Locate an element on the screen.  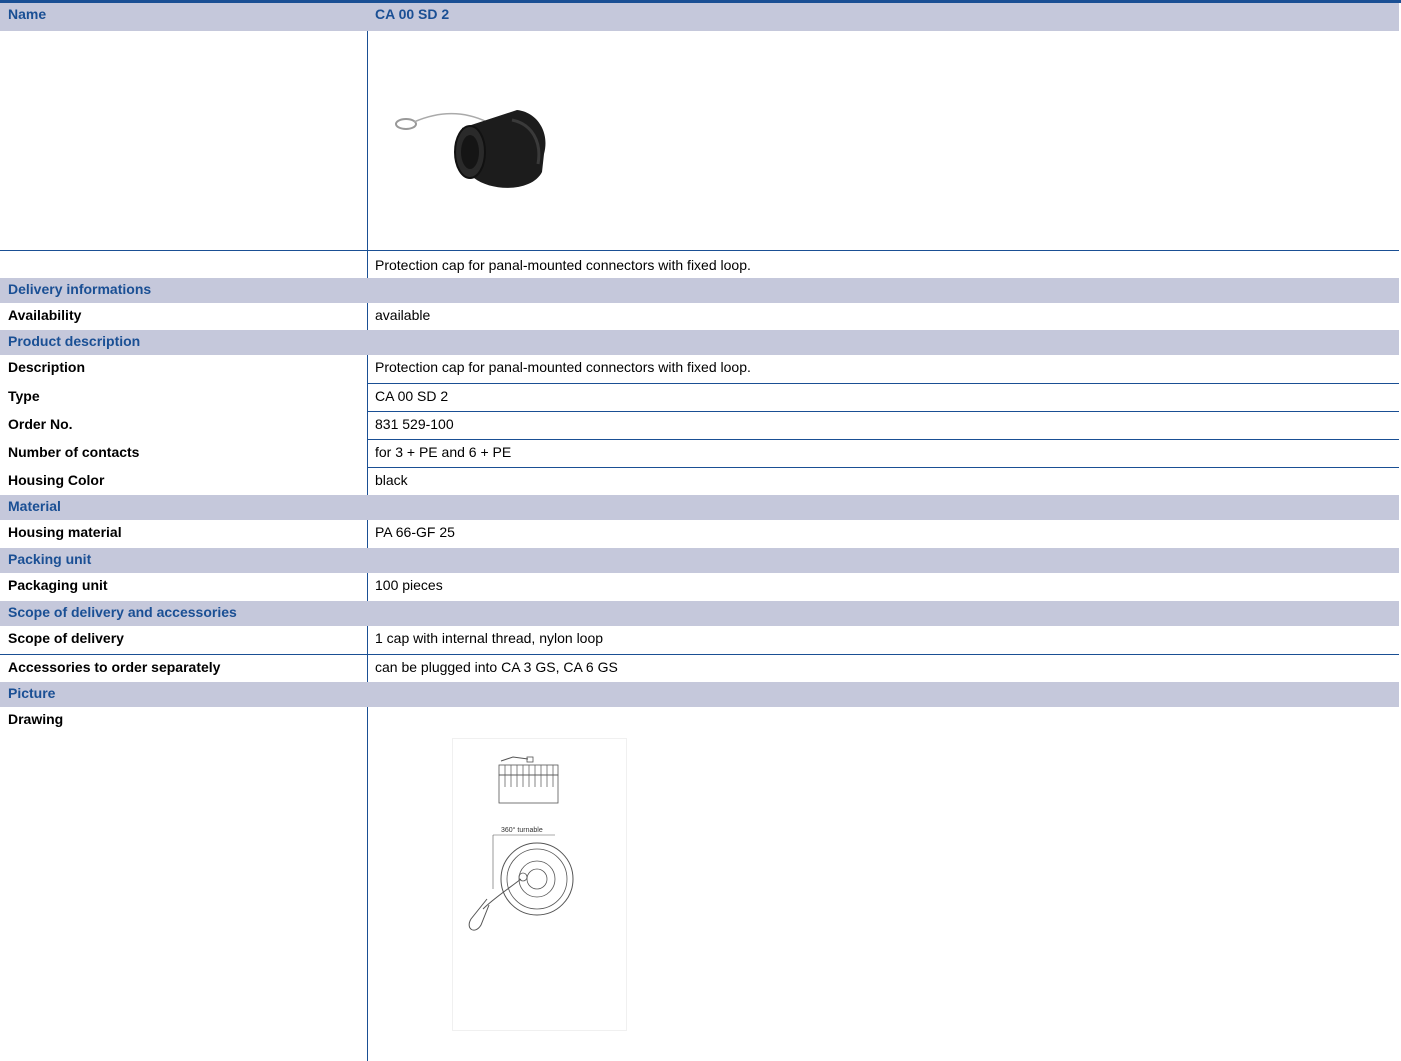
technical-drawing: 360° turnable is located at coordinates (539, 884).